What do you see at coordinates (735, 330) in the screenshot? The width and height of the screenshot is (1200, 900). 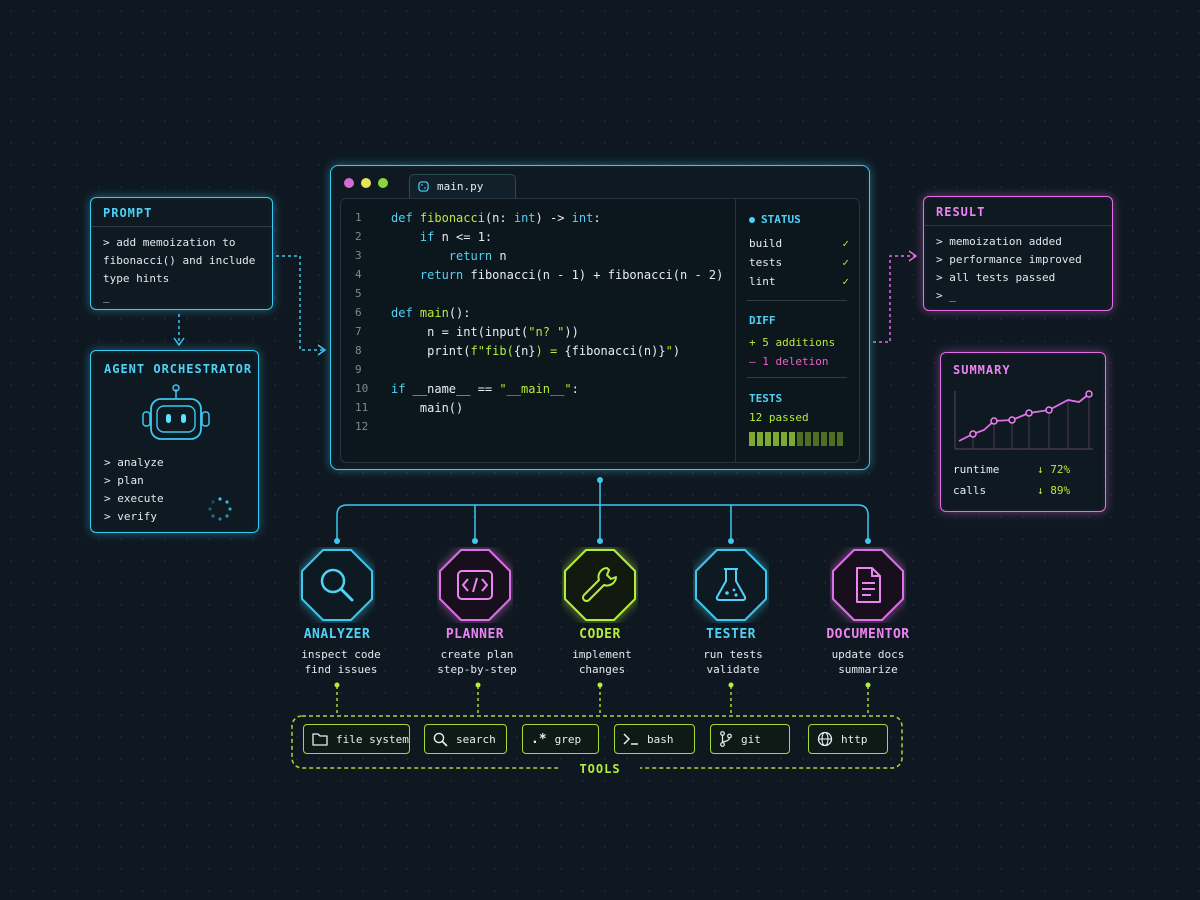 I see `side-panel-divider` at bounding box center [735, 330].